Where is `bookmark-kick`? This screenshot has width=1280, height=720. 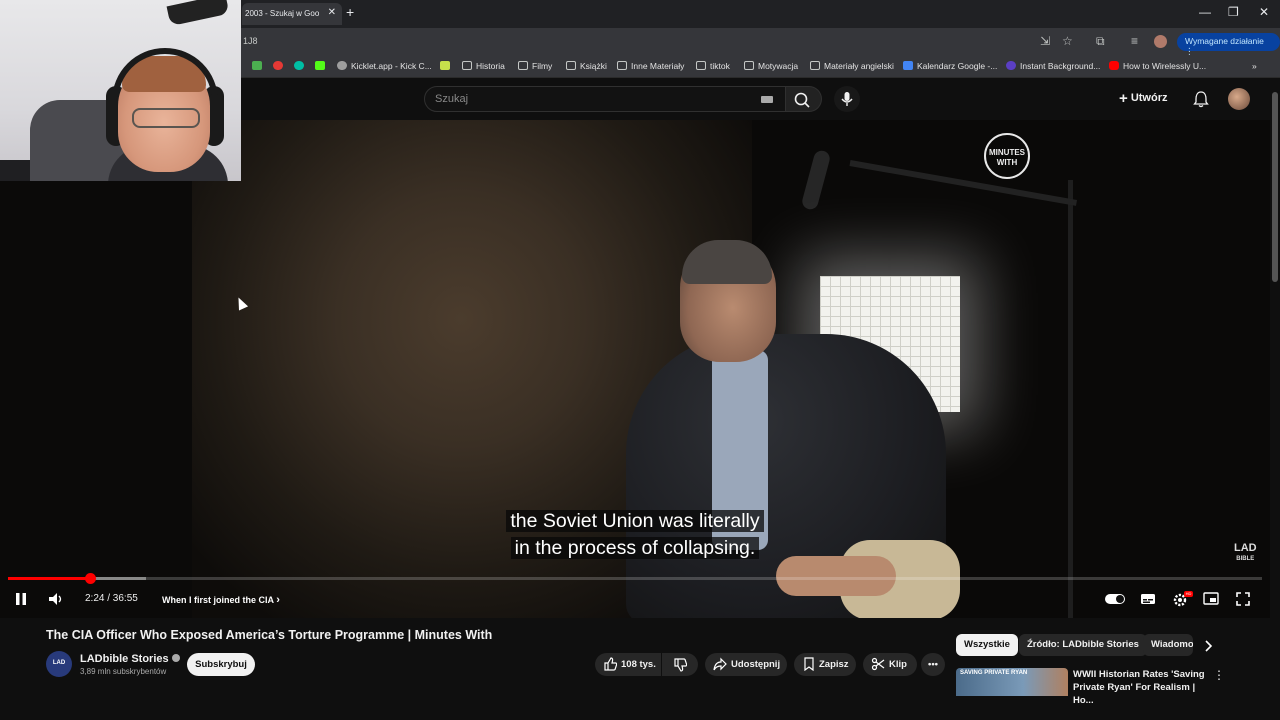
bookmark-kick is located at coordinates (322, 66).